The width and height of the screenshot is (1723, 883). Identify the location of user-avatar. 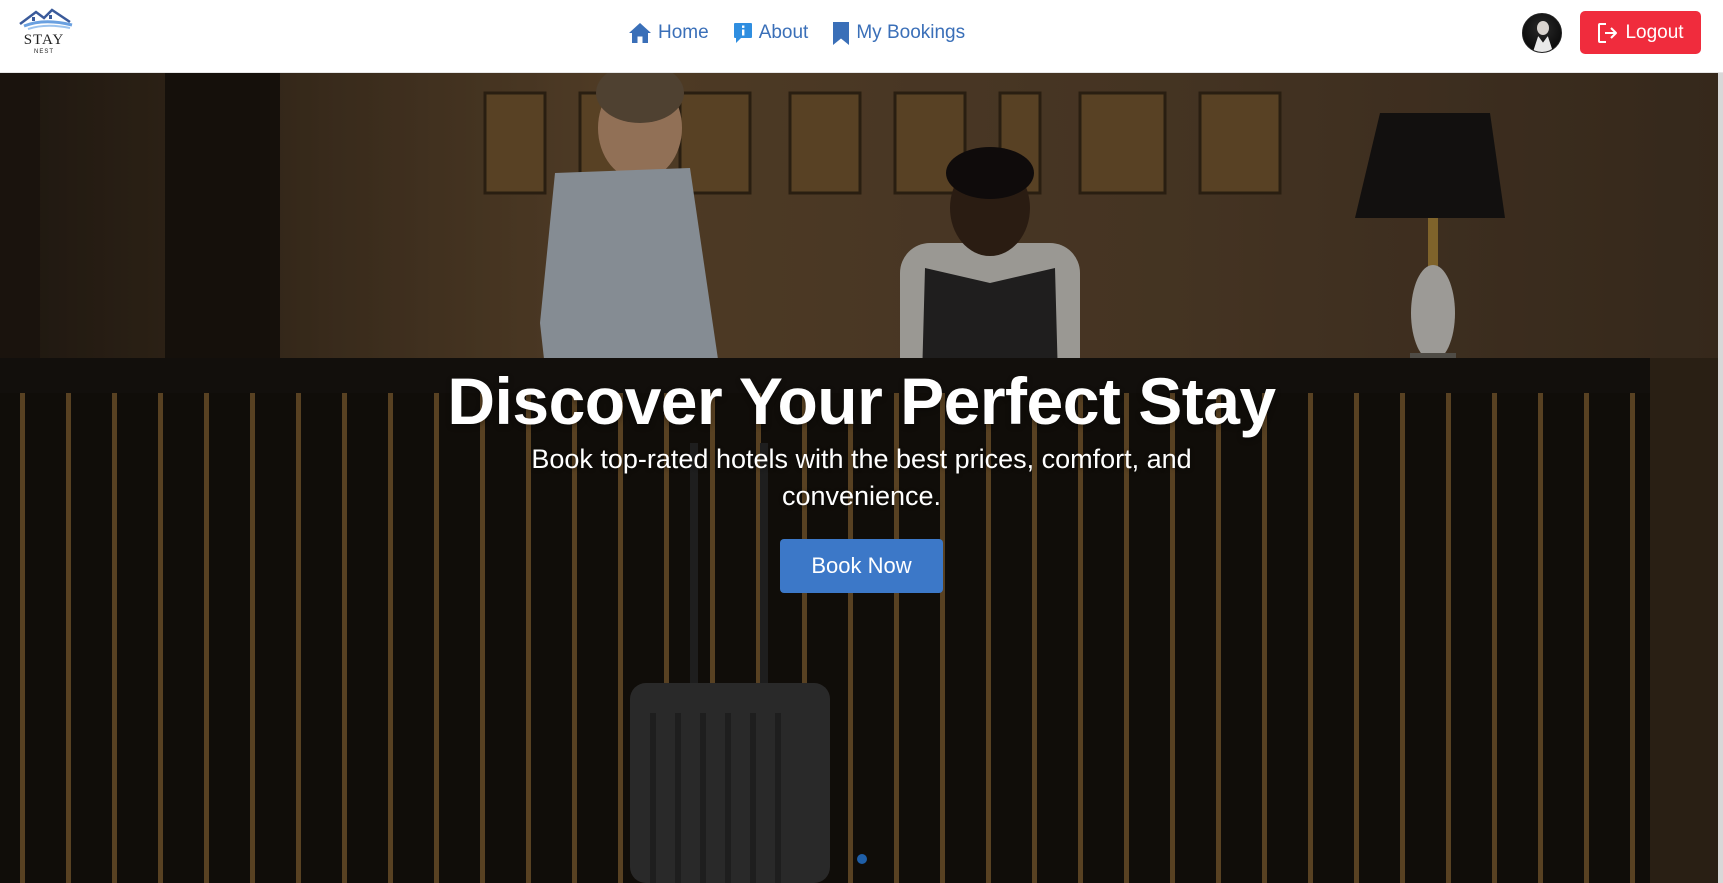
(1542, 33).